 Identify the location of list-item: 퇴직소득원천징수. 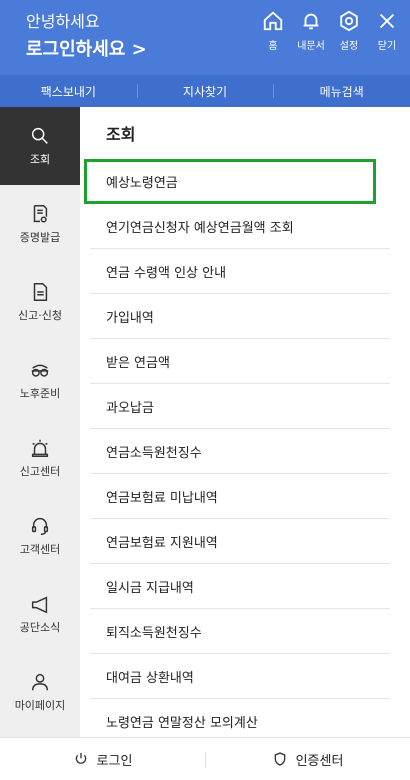
(240, 631).